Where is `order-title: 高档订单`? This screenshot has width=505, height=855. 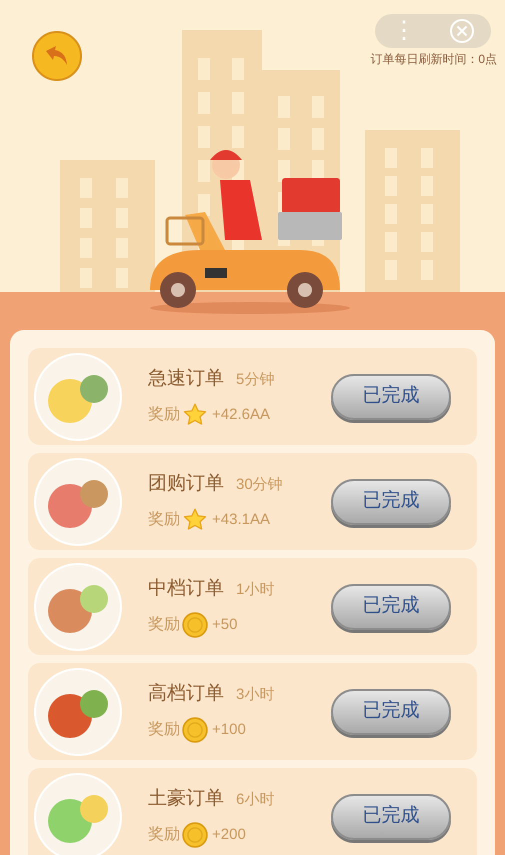 order-title: 高档订单 is located at coordinates (186, 694).